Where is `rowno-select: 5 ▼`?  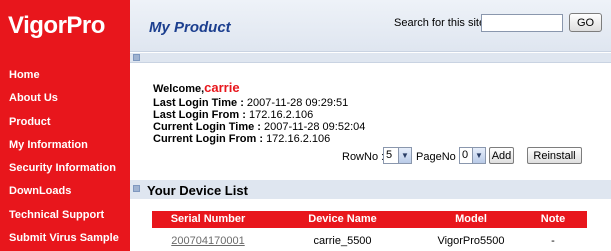
rowno-select: 5 ▼ is located at coordinates (397, 155).